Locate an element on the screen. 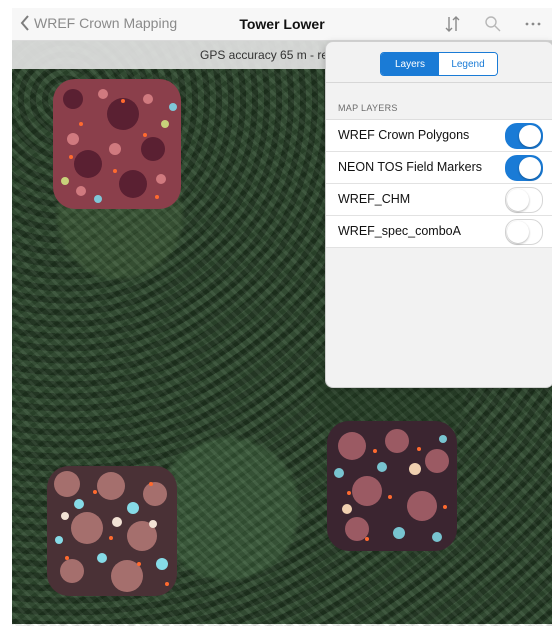 The height and width of the screenshot is (626, 552). layer-row-wref-spec-comboa: WREF_spec_comboA is located at coordinates (439, 232).